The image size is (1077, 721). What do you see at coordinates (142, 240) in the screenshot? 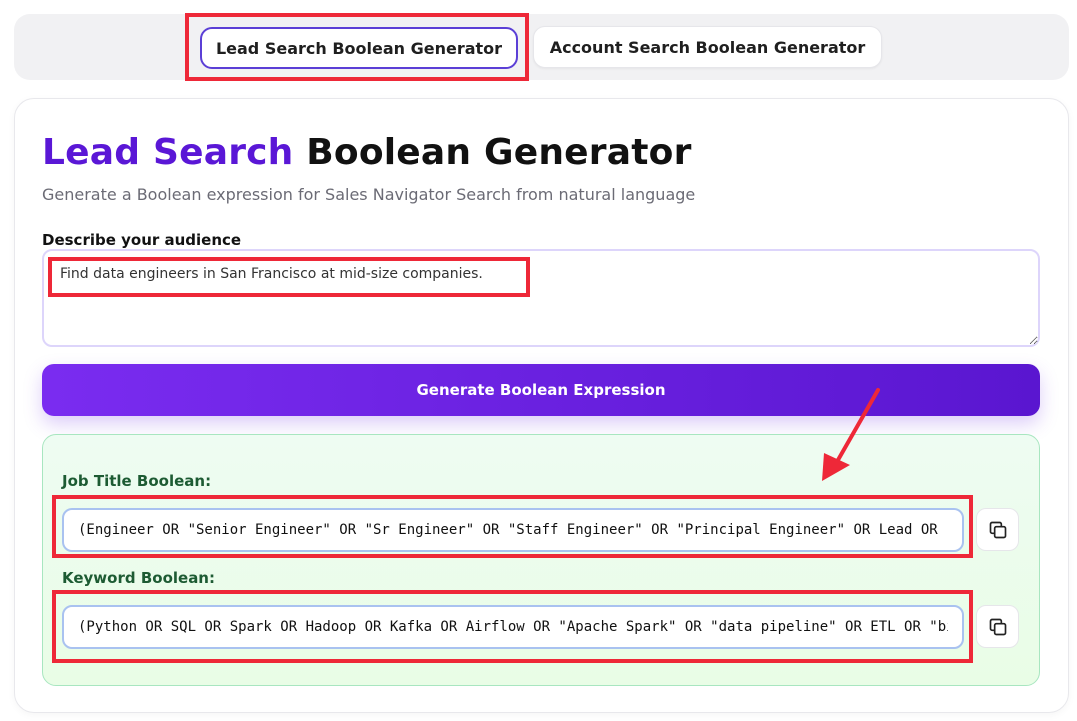
I see `audience-label: Describe your audience` at bounding box center [142, 240].